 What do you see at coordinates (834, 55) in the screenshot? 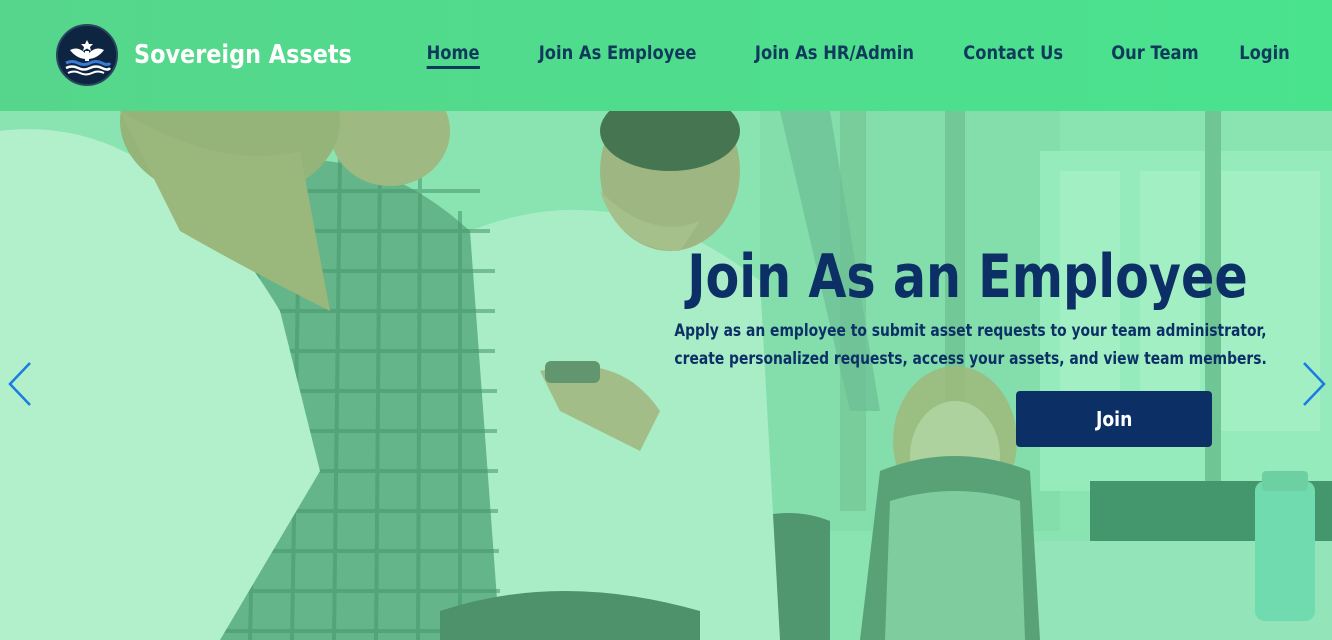
I see `nav-join-as-hr-admin: Join As HR/Admin` at bounding box center [834, 55].